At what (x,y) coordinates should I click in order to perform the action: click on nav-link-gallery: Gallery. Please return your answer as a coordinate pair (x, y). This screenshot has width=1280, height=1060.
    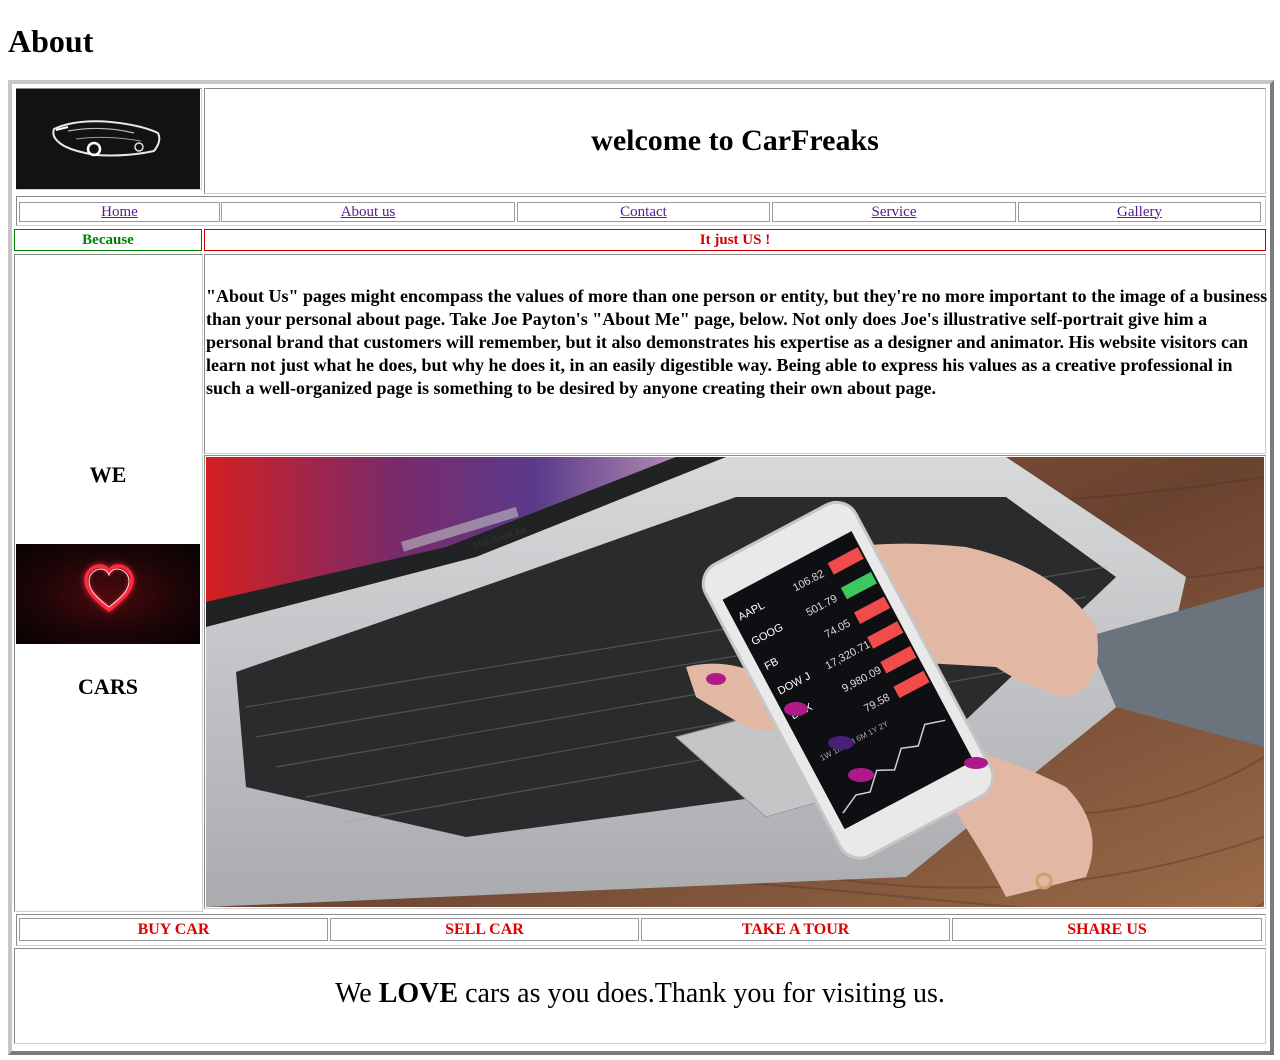
    Looking at the image, I should click on (1139, 212).